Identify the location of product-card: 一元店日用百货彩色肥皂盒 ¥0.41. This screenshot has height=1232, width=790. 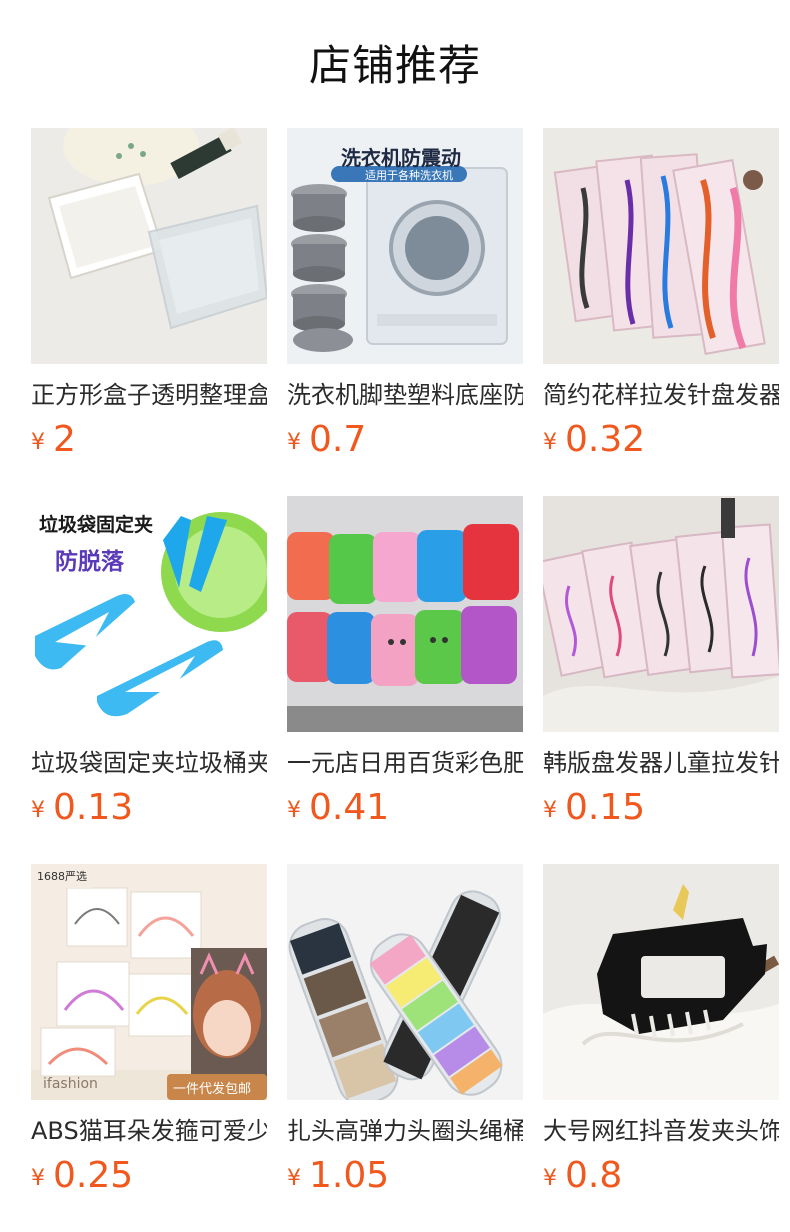
(405, 680).